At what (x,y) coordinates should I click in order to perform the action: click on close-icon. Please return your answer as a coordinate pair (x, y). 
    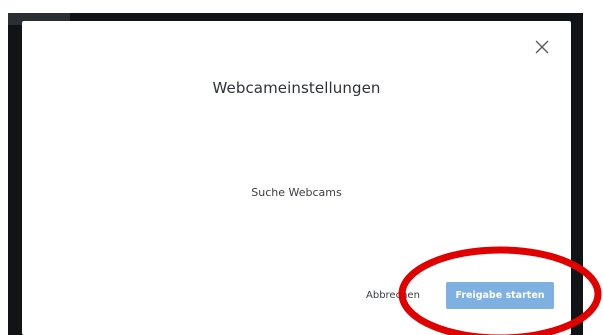
    Looking at the image, I should click on (542, 47).